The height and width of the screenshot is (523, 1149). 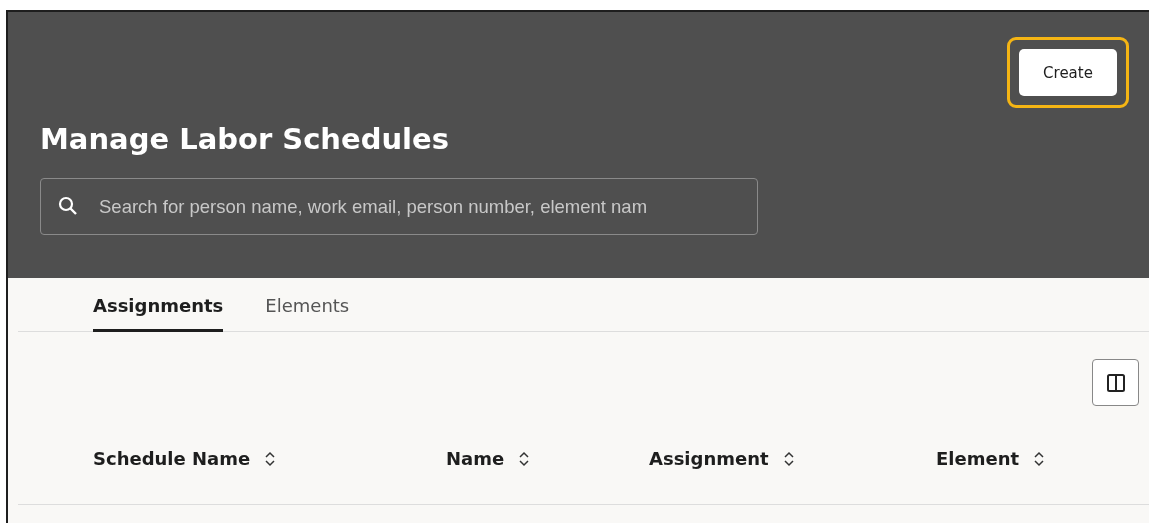 What do you see at coordinates (307, 312) in the screenshot?
I see `tab: Elements` at bounding box center [307, 312].